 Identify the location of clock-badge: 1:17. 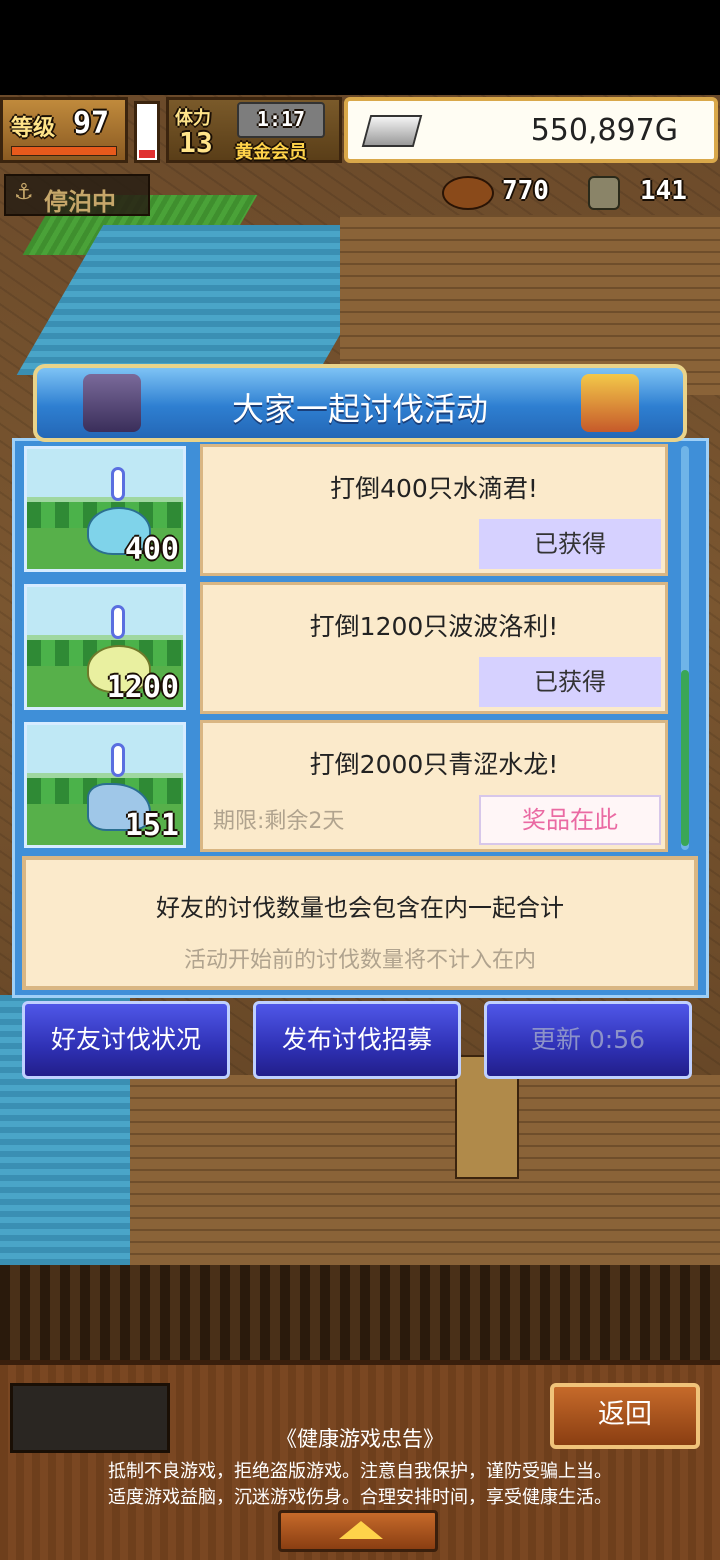
(281, 120).